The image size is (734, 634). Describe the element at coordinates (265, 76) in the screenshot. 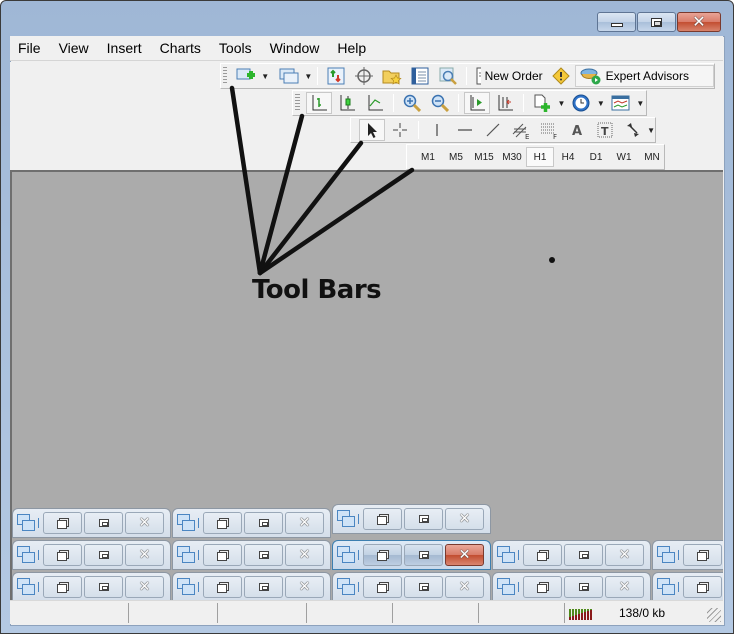

I see `new-chart-dropdown: ▼` at that location.